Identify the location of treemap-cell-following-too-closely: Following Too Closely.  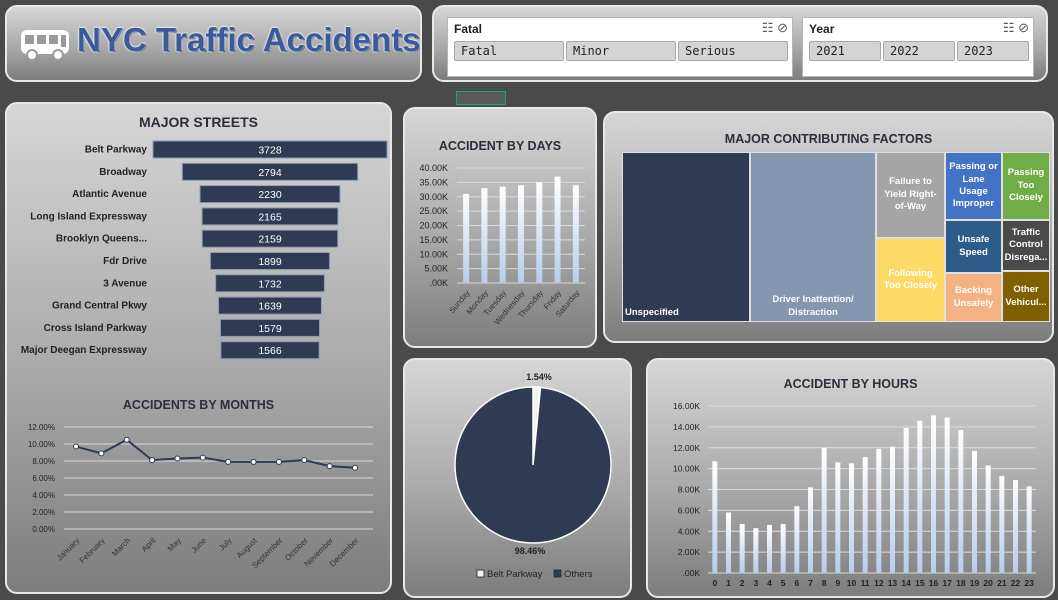
(910, 280).